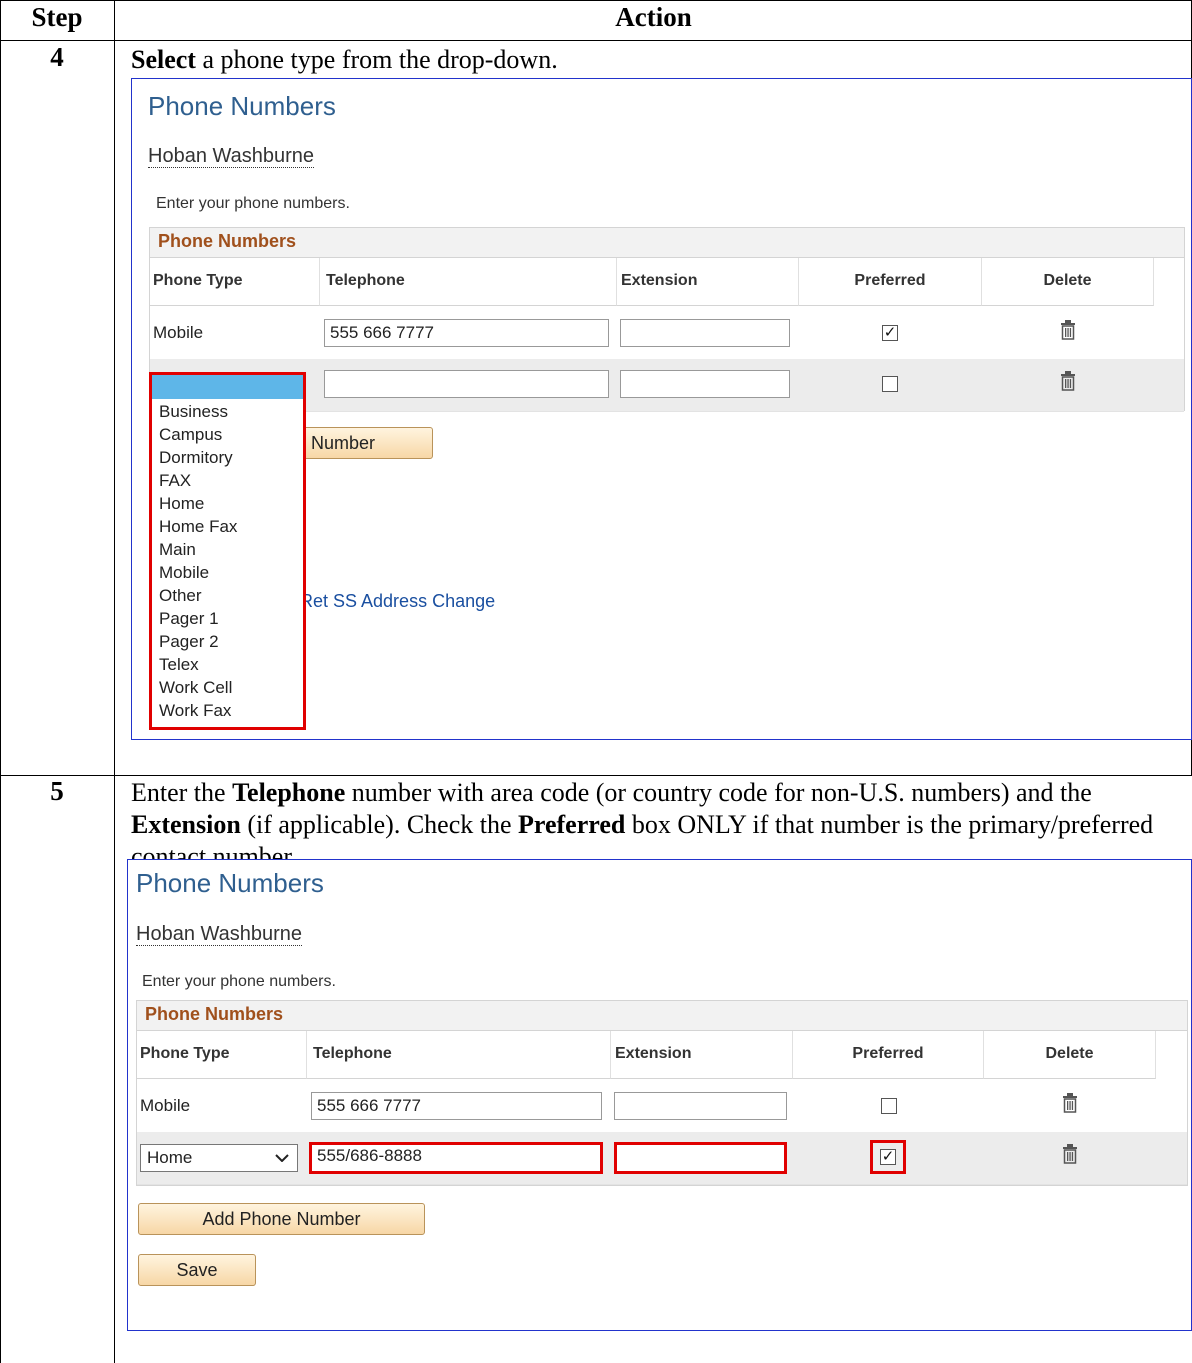  I want to click on dropdown-option: Work Cell, so click(195, 687).